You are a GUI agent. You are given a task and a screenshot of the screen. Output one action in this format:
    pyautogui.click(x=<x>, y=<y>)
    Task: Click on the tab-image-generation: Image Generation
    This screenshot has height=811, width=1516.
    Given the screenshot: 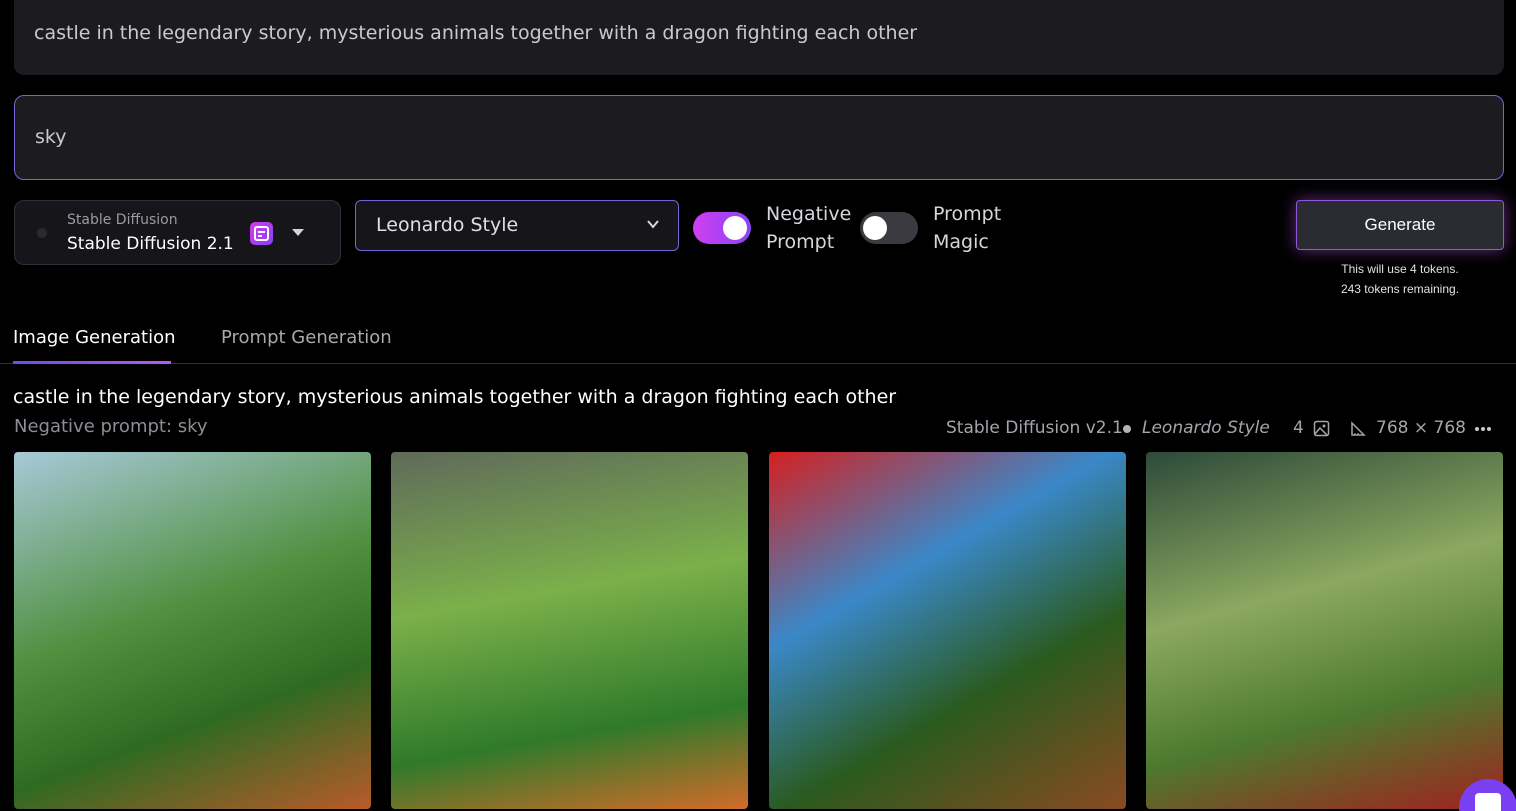 What is the action you would take?
    pyautogui.click(x=94, y=337)
    